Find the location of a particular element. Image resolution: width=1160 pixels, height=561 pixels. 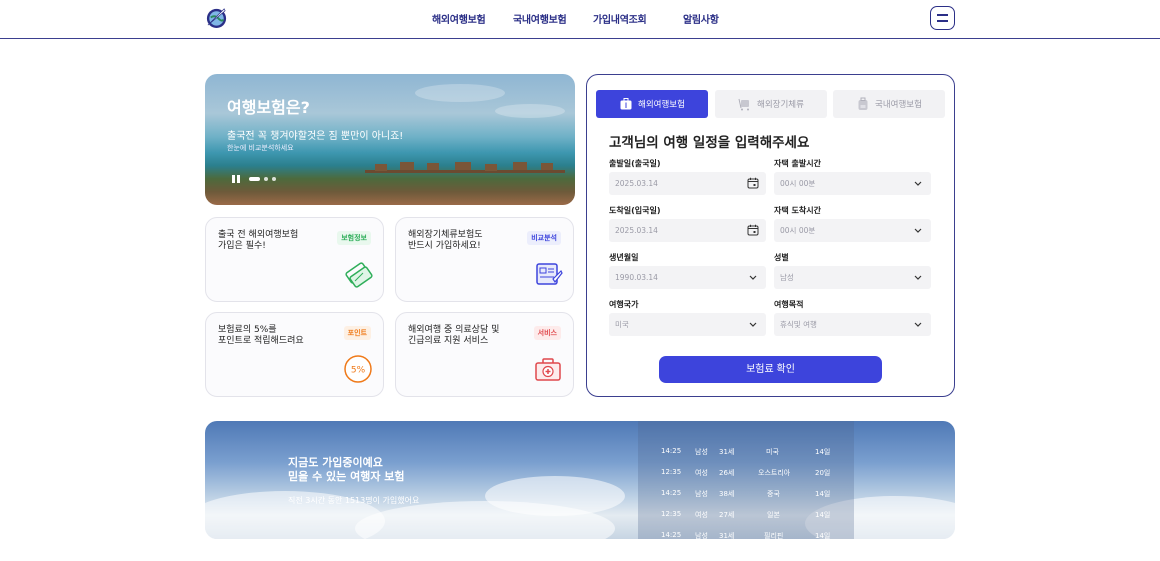

departure-date-input: 2025.03.14 is located at coordinates (687, 183).